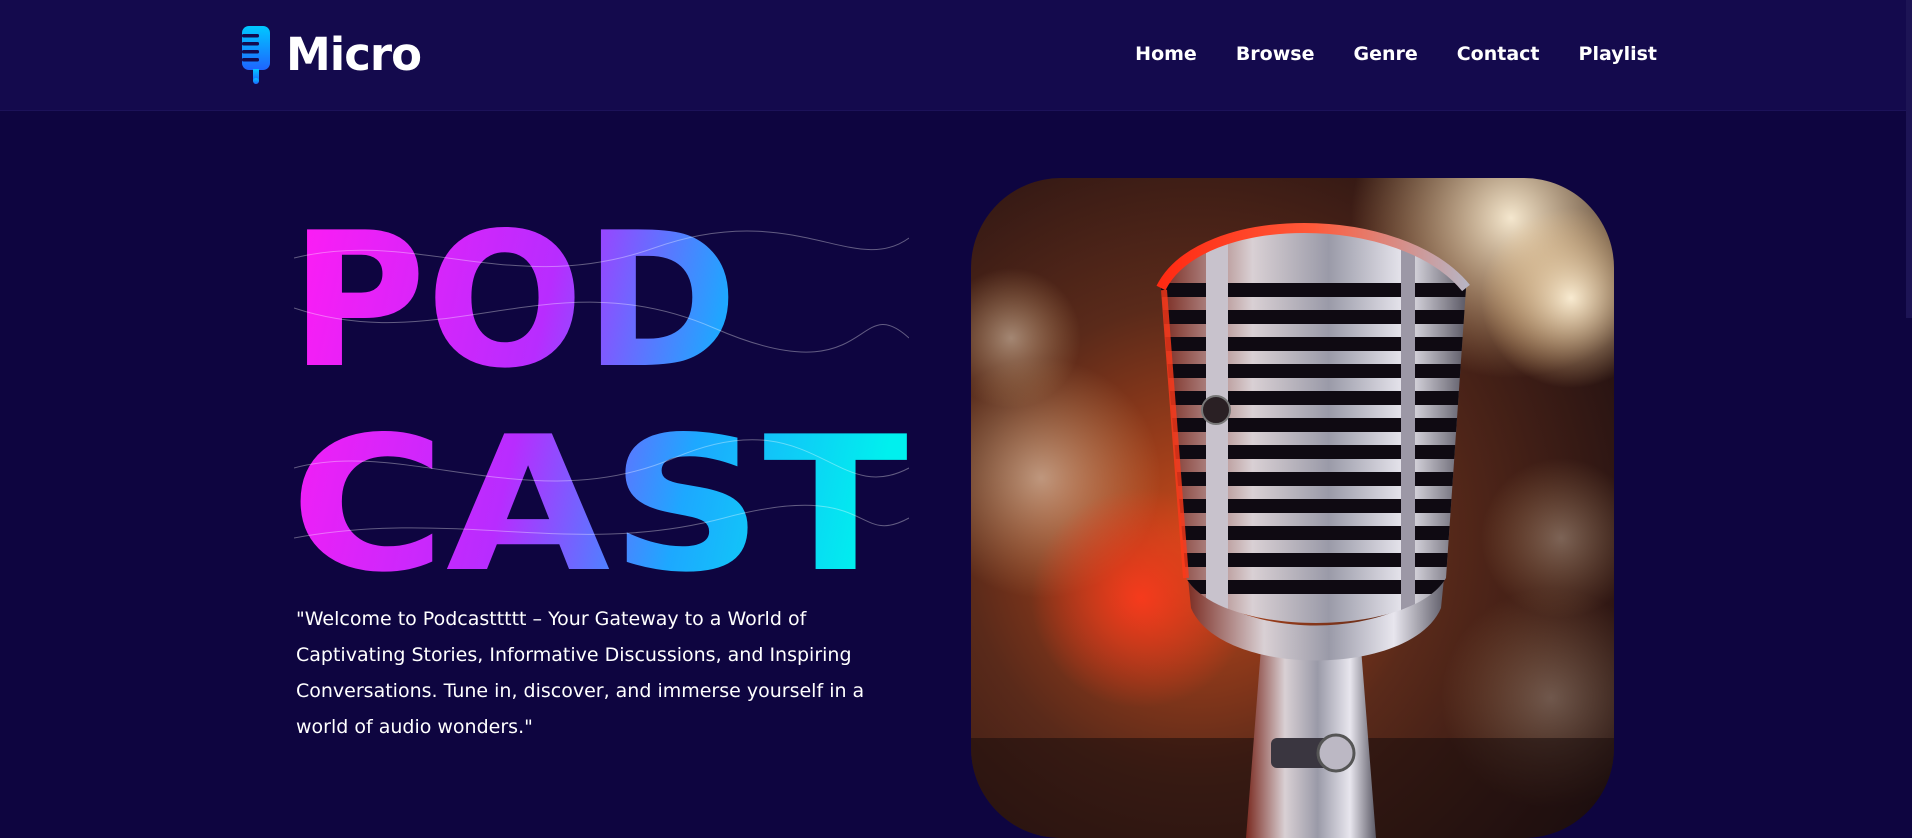  I want to click on brand-name: Micro, so click(354, 54).